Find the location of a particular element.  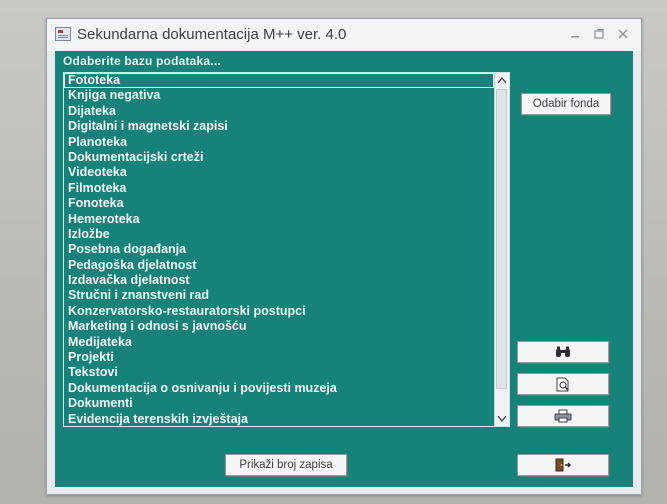

app-icon is located at coordinates (63, 34).